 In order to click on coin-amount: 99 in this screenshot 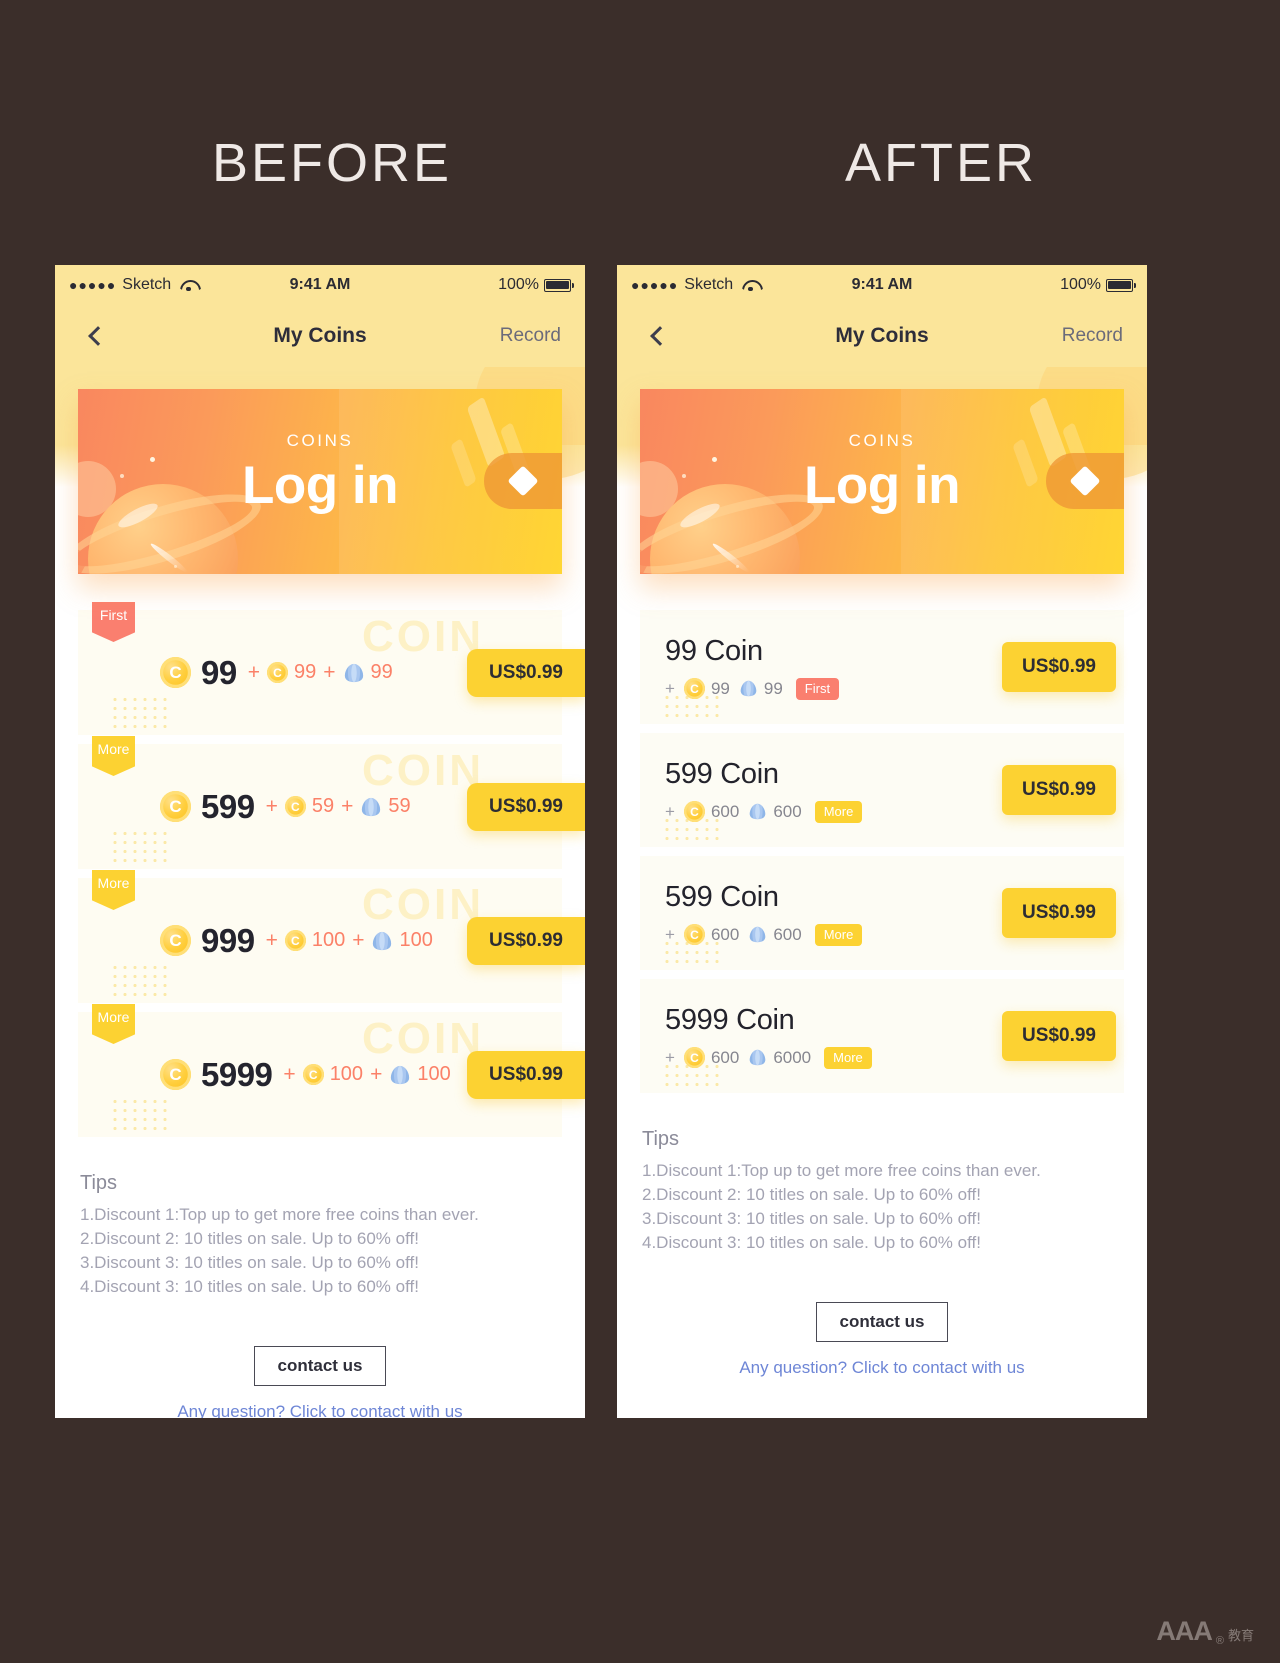, I will do `click(219, 672)`.